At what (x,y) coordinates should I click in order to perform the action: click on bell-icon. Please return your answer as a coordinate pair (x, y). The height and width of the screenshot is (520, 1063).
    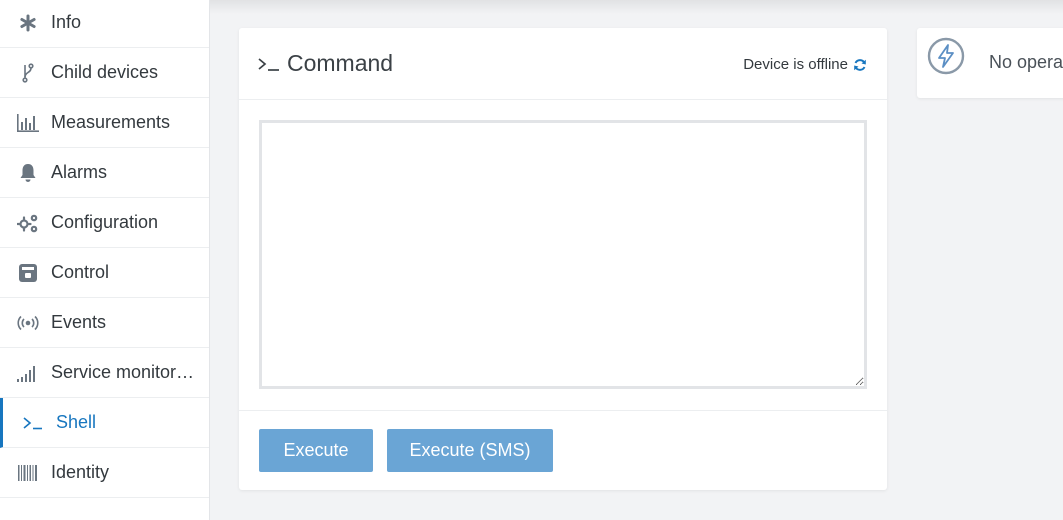
    Looking at the image, I should click on (28, 173).